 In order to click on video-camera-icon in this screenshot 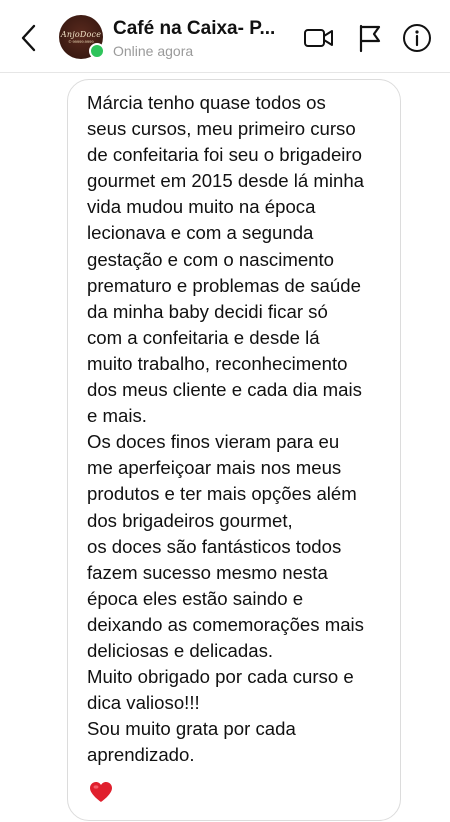, I will do `click(318, 38)`.